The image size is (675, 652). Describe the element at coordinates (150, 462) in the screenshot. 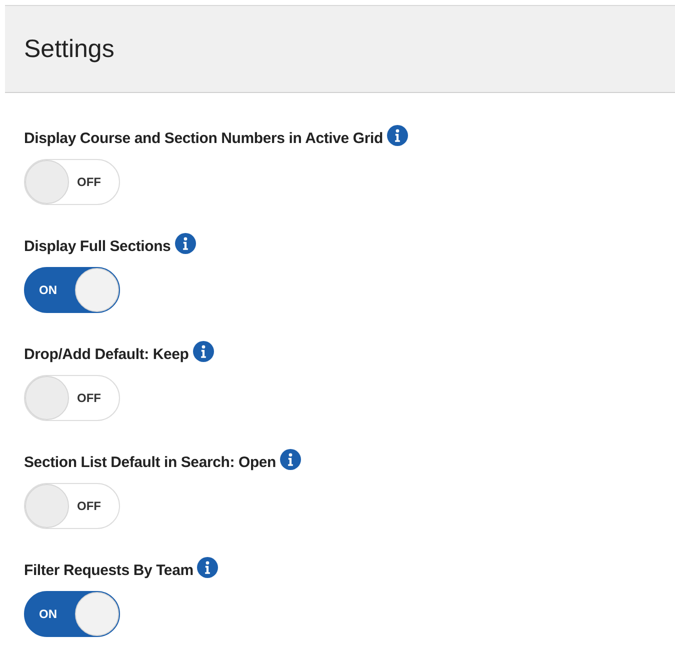

I see `setting-label: Section List Default in Search: Open` at that location.